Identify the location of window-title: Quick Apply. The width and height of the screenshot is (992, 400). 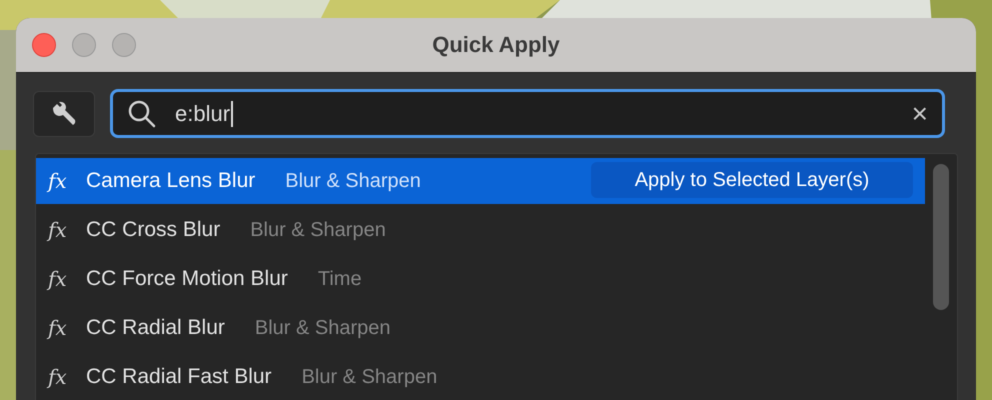
(496, 44).